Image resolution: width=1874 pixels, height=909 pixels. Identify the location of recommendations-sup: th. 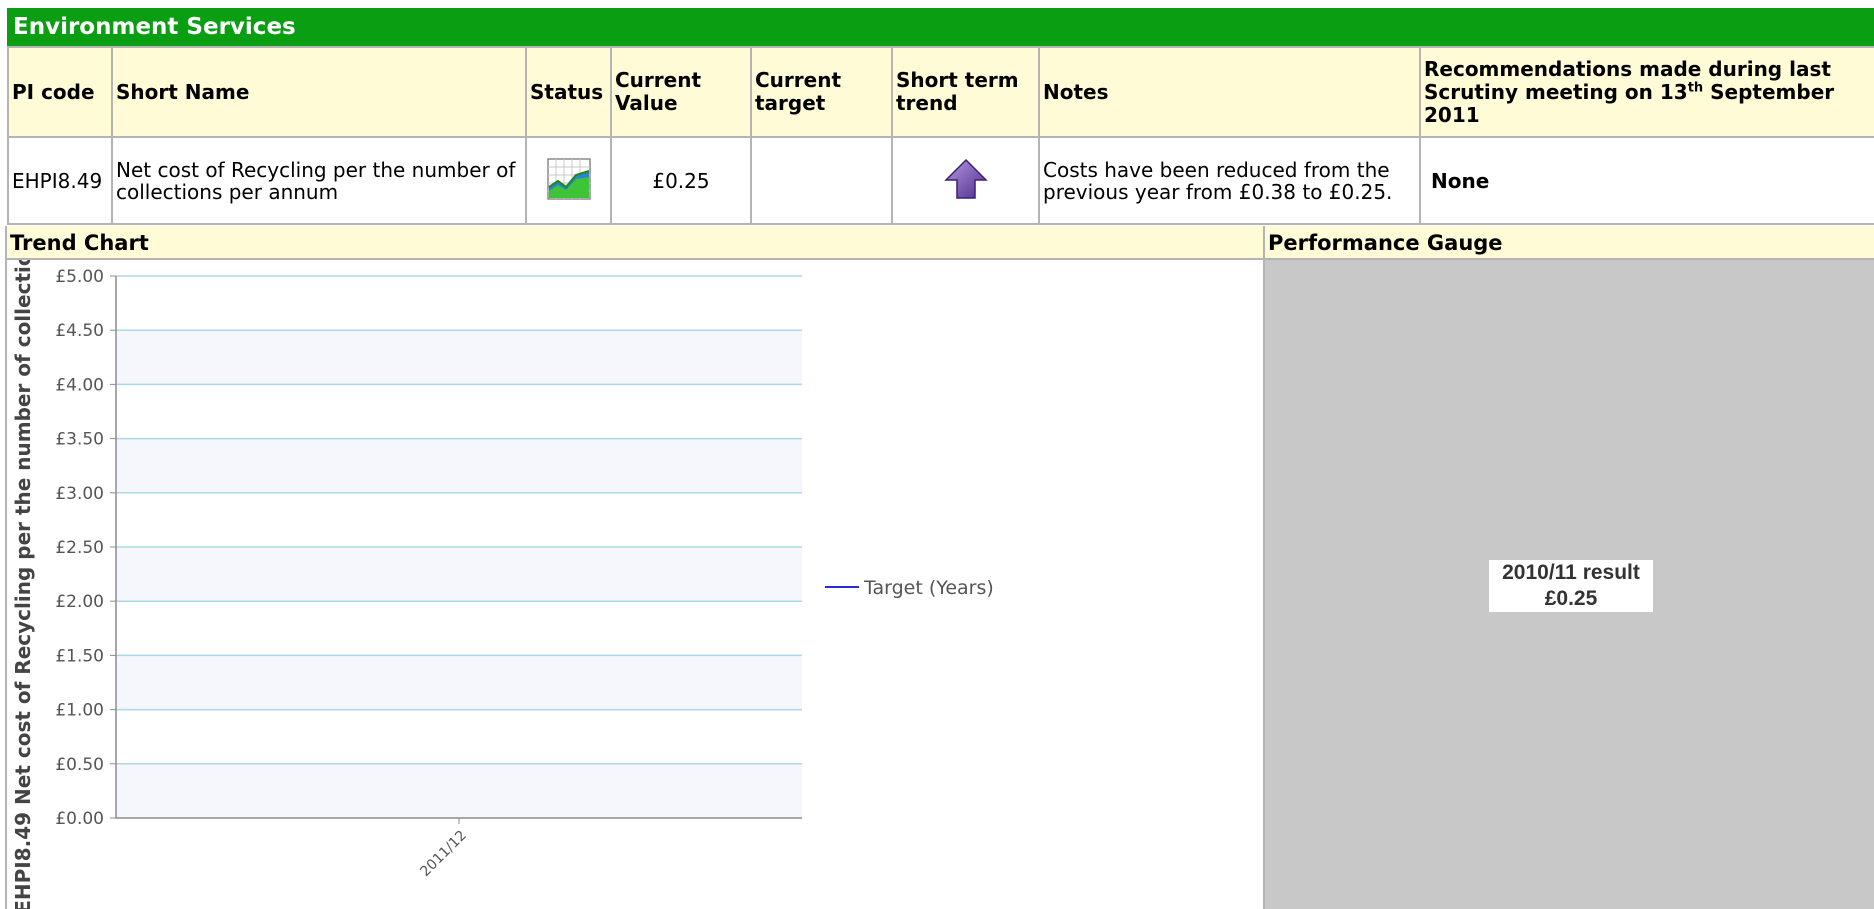
(1695, 87).